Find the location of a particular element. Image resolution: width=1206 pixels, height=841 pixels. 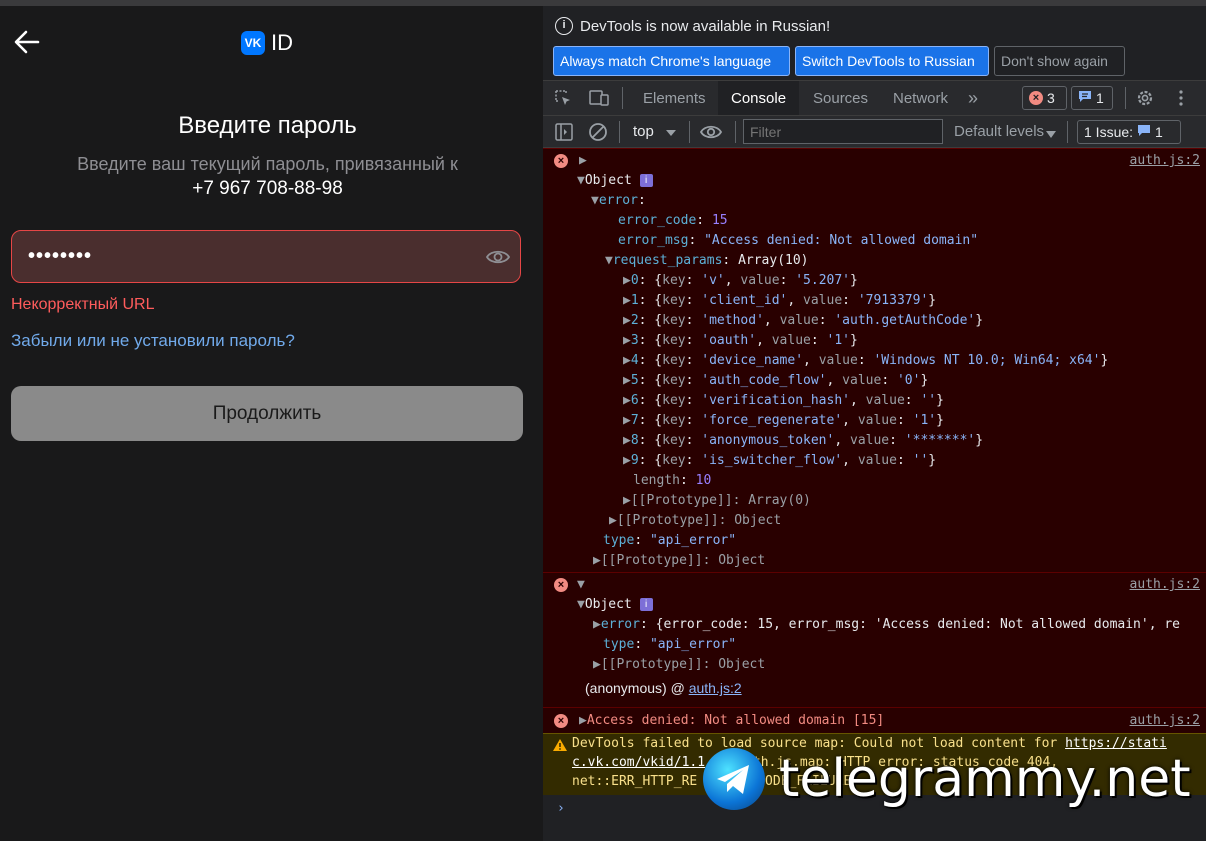

message-counter: 1 is located at coordinates (1092, 98).